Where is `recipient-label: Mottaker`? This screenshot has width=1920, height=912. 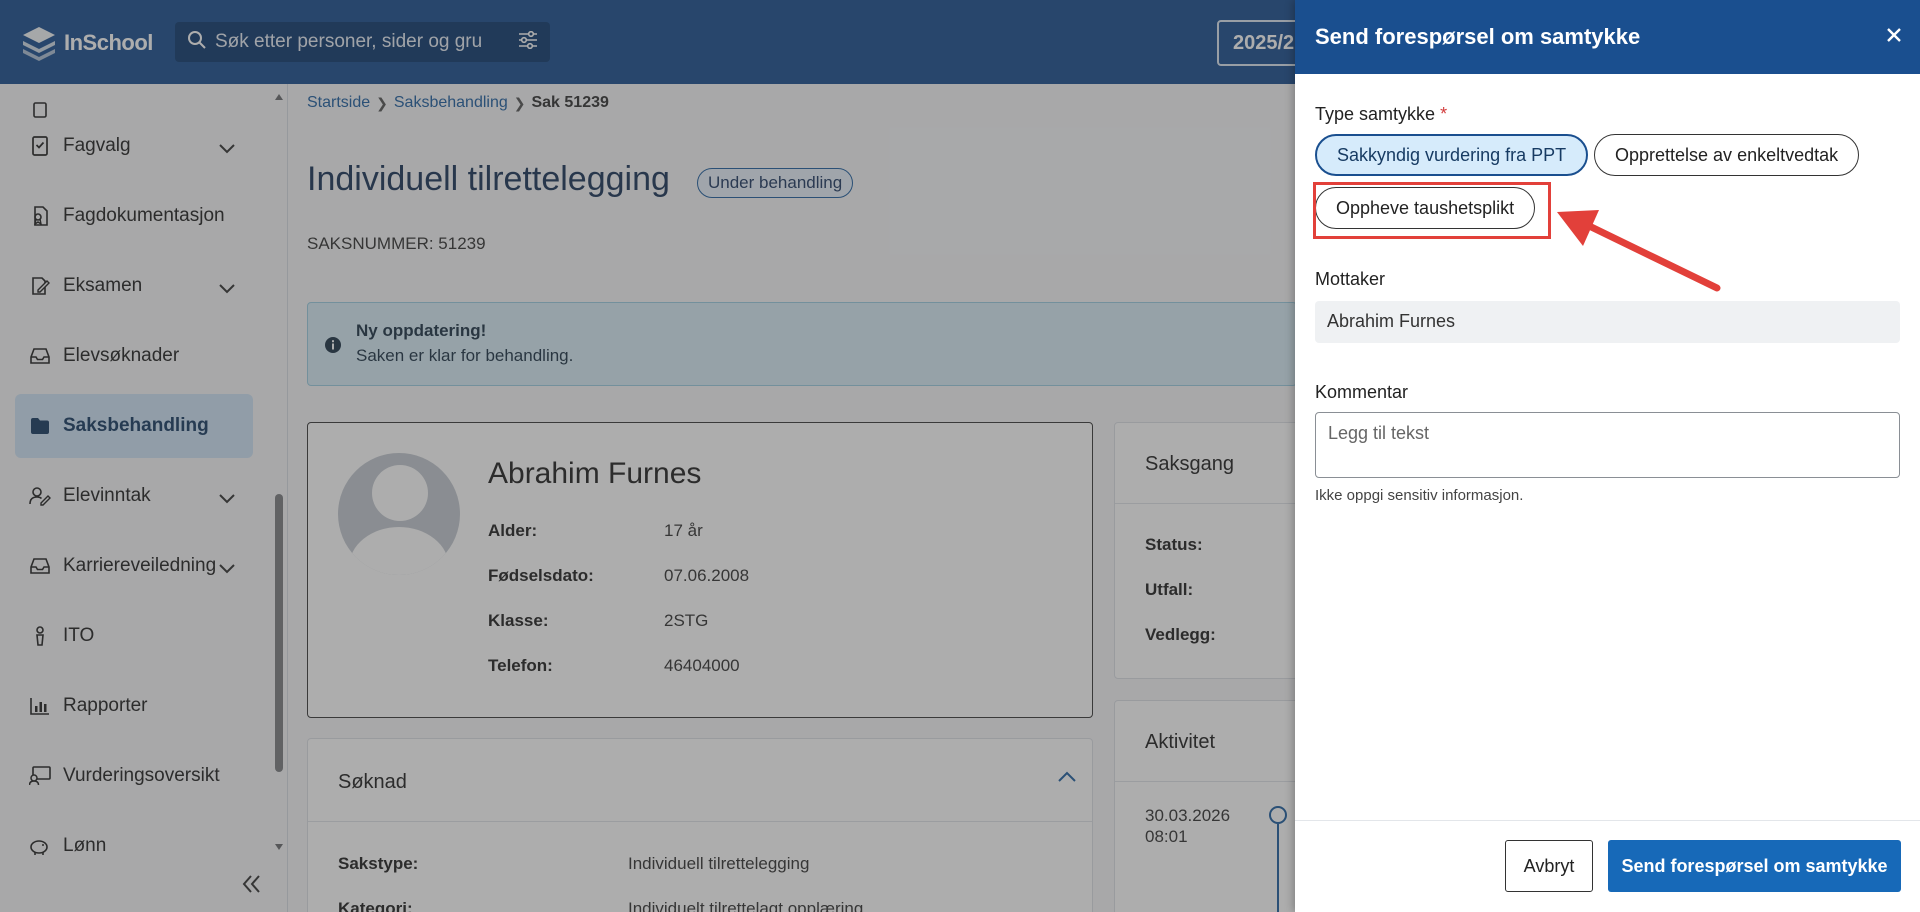
recipient-label: Mottaker is located at coordinates (1350, 279).